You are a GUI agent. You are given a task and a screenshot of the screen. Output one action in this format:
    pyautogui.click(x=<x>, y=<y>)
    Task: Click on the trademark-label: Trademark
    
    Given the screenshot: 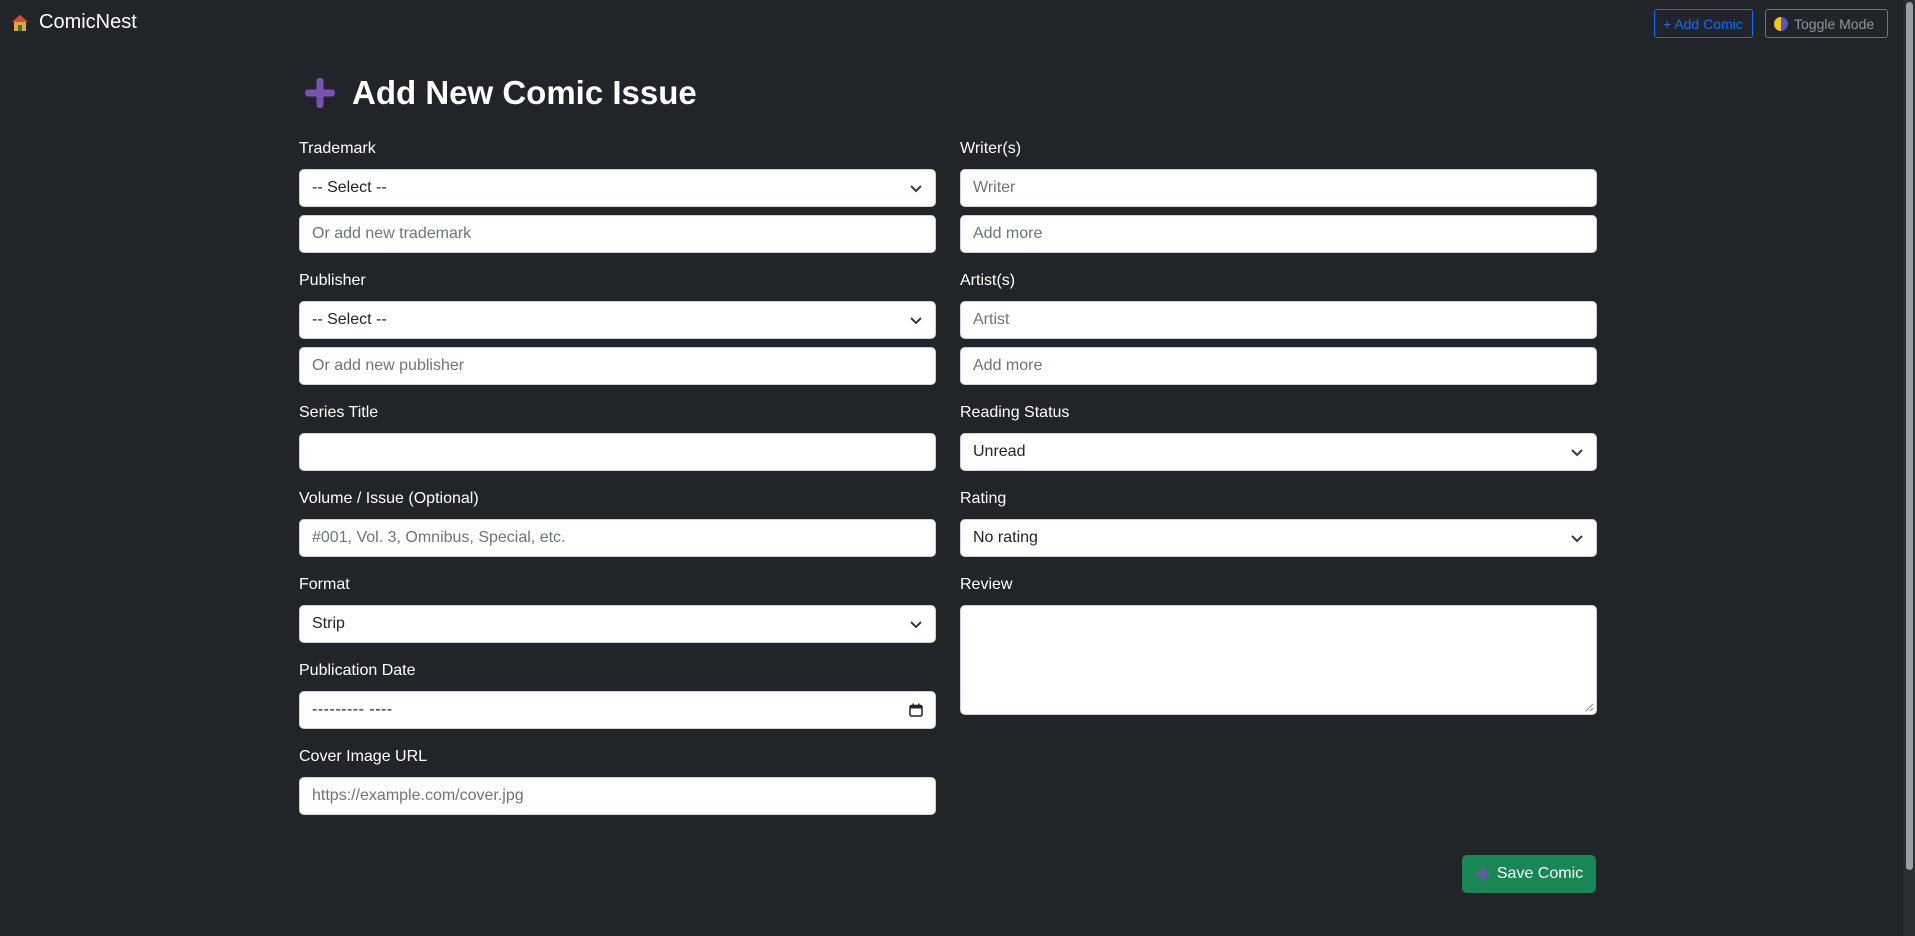 What is the action you would take?
    pyautogui.click(x=337, y=148)
    